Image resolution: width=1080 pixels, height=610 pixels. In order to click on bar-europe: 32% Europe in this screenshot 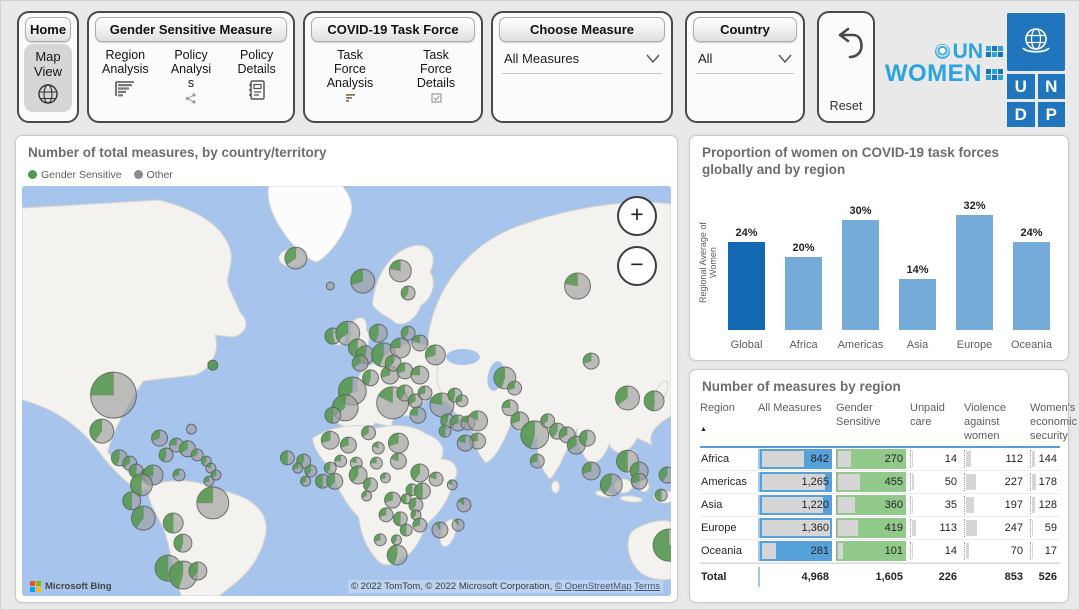, I will do `click(974, 275)`.